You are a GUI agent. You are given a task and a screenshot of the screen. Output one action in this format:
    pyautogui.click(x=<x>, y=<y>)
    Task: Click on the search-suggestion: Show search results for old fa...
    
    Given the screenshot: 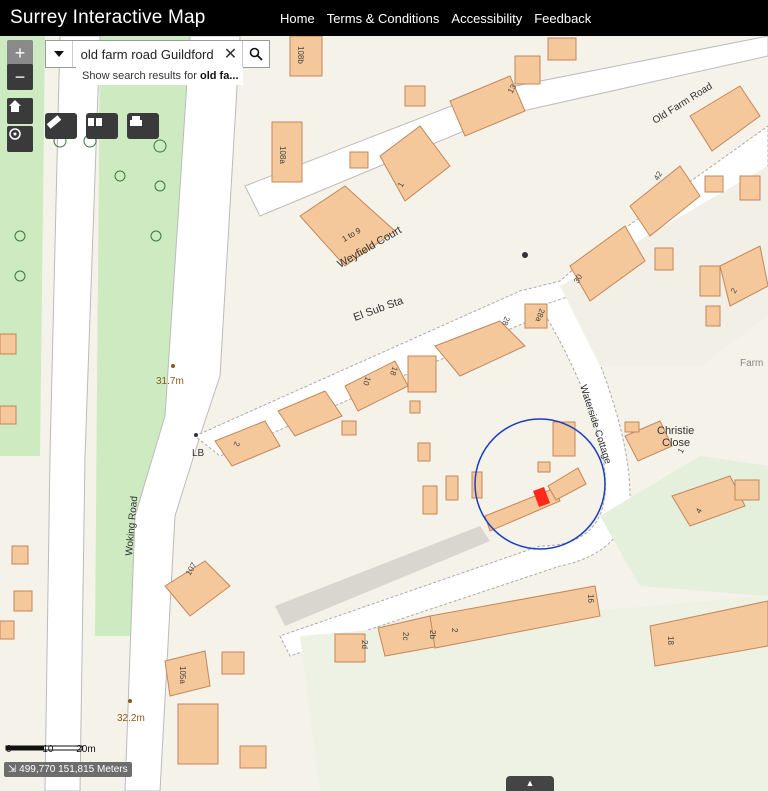 What is the action you would take?
    pyautogui.click(x=159, y=76)
    